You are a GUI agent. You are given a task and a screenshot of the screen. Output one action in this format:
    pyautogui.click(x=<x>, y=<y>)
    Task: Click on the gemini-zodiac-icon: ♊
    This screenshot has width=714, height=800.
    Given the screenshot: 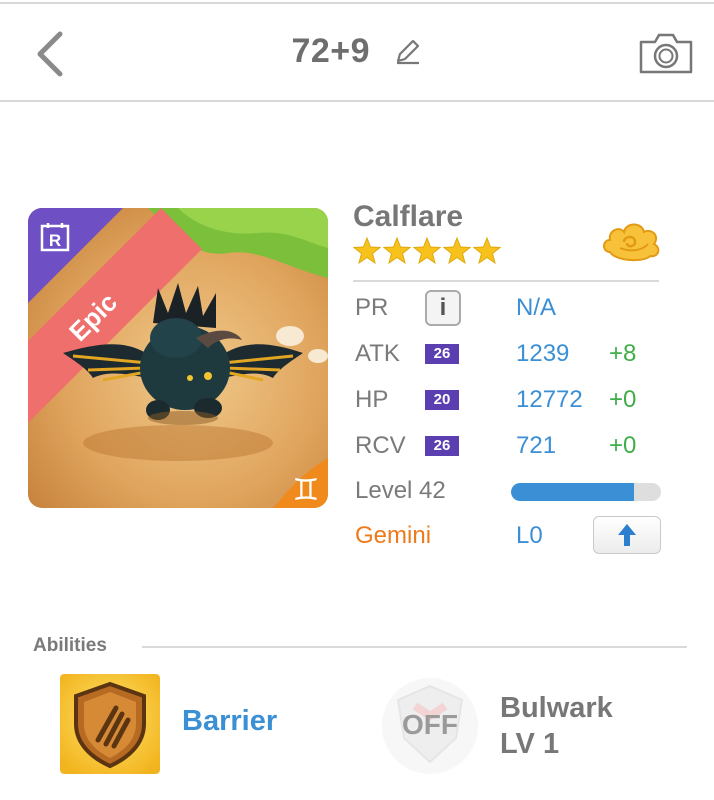 What is the action you would take?
    pyautogui.click(x=300, y=483)
    